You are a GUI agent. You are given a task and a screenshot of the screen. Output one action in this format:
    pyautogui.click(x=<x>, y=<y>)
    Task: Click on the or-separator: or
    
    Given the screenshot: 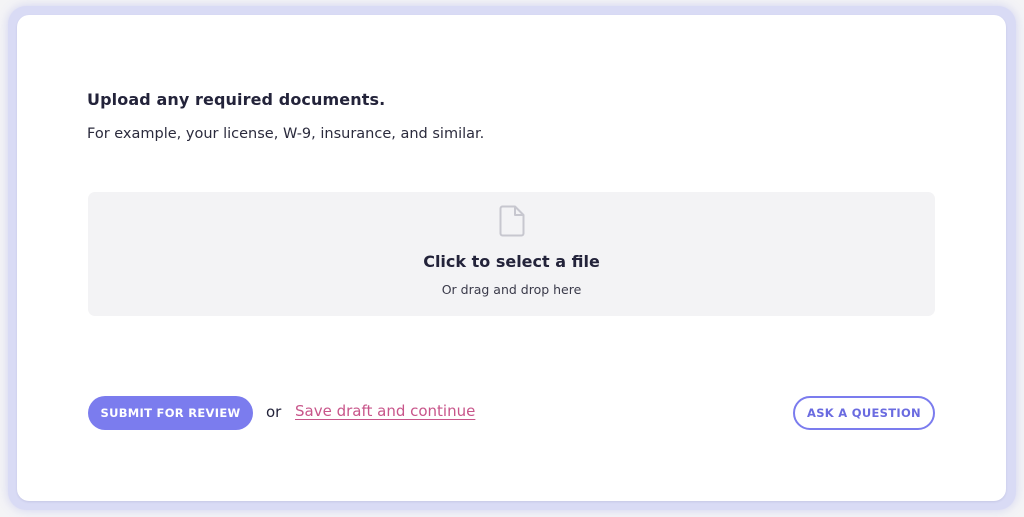 What is the action you would take?
    pyautogui.click(x=274, y=412)
    